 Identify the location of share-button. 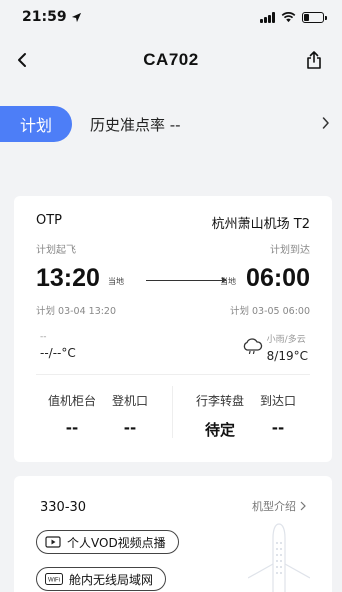
(314, 60).